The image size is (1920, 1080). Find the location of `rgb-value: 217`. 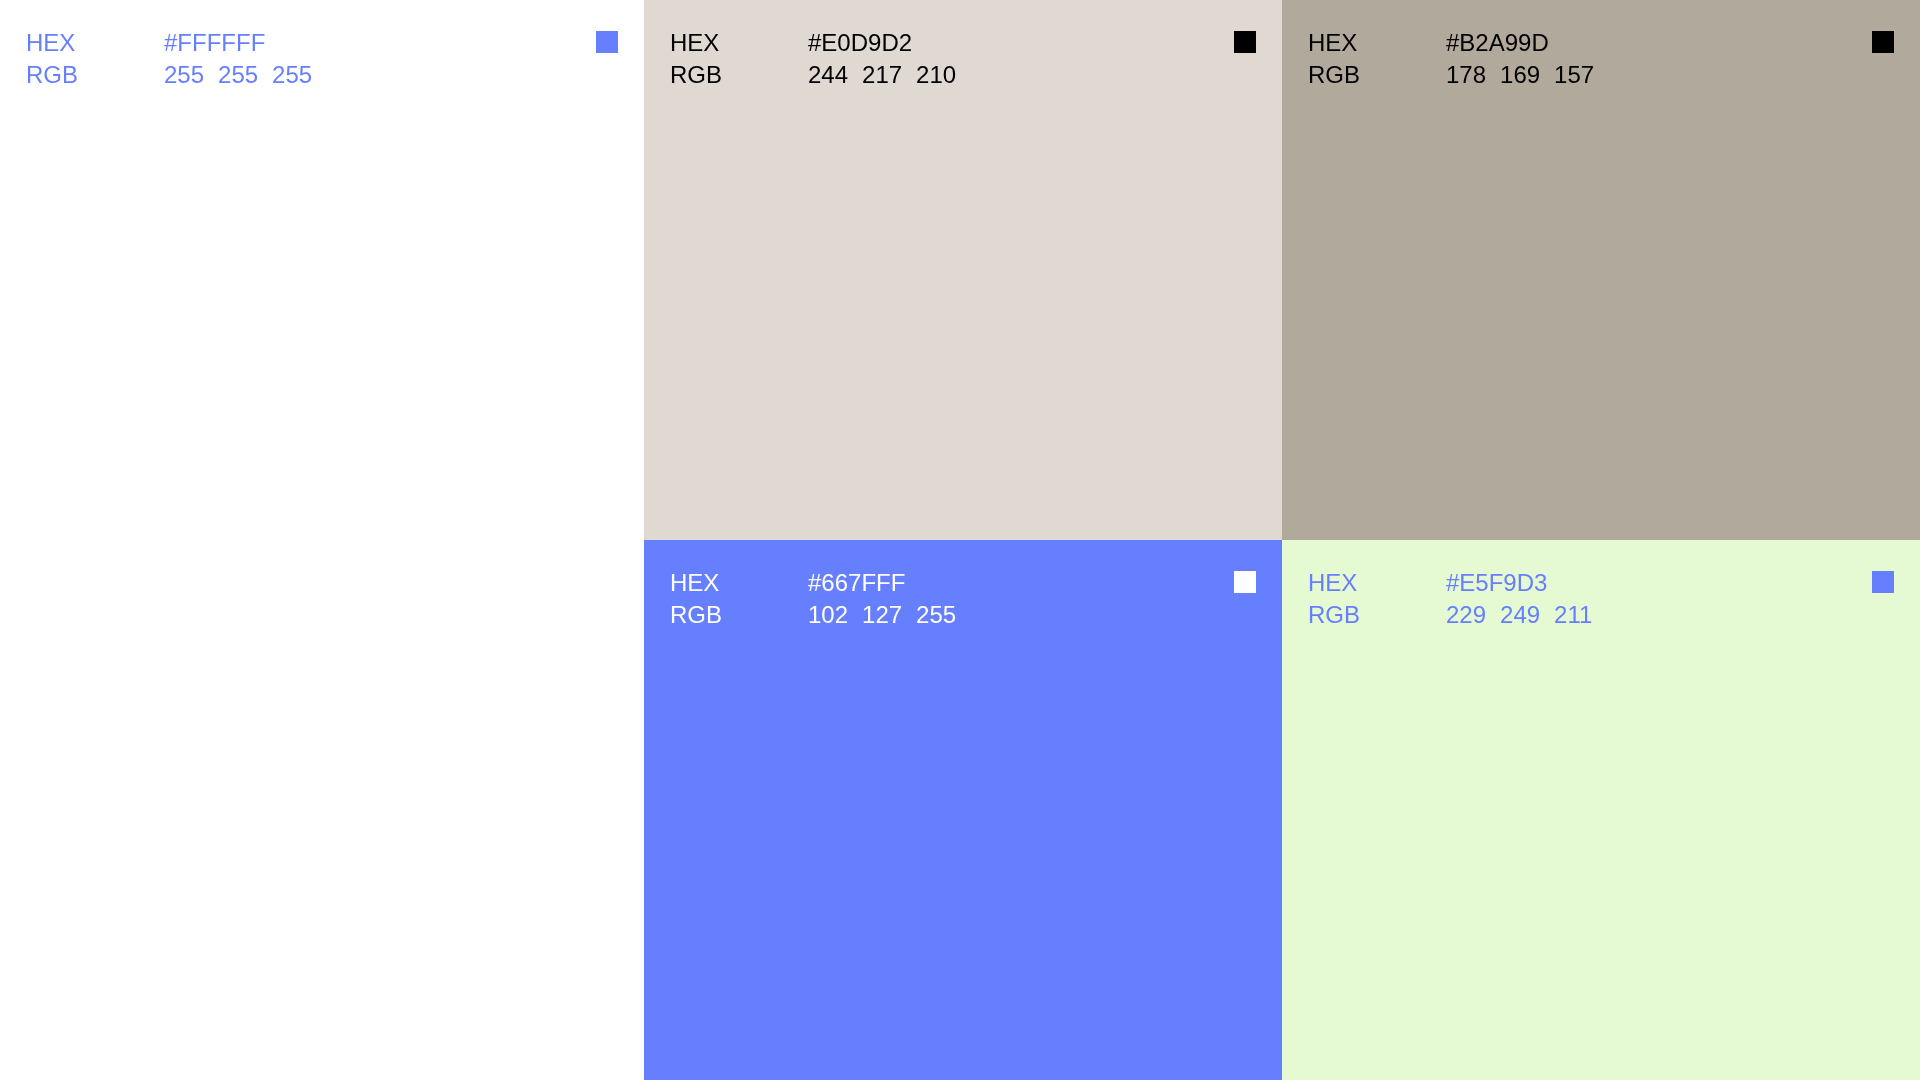

rgb-value: 217 is located at coordinates (882, 75).